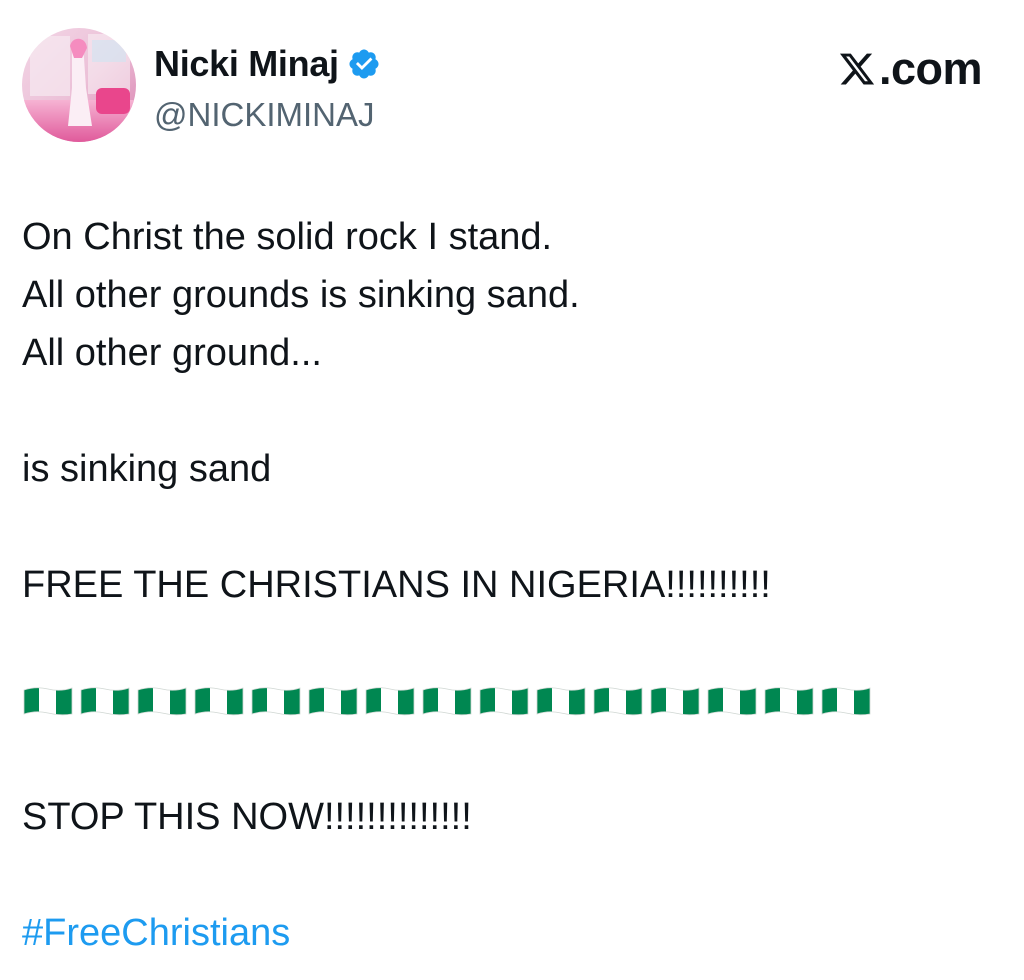 This screenshot has width=1024, height=980. I want to click on x-logo-icon, so click(857, 69).